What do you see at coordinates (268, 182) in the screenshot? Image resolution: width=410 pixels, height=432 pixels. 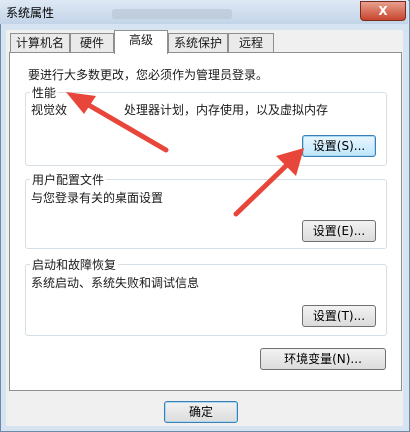 I see `arrow-to-performance-settings` at bounding box center [268, 182].